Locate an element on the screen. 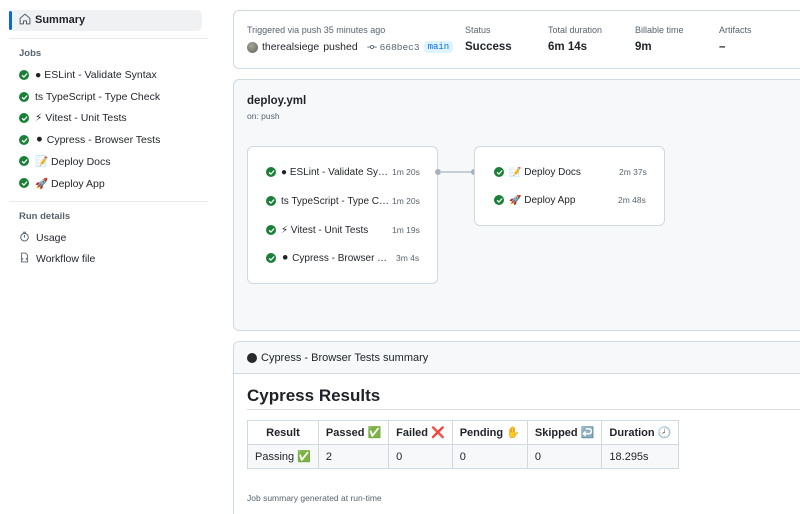 The image size is (800, 514). job-label: Vitest - Unit Tests is located at coordinates (86, 118).